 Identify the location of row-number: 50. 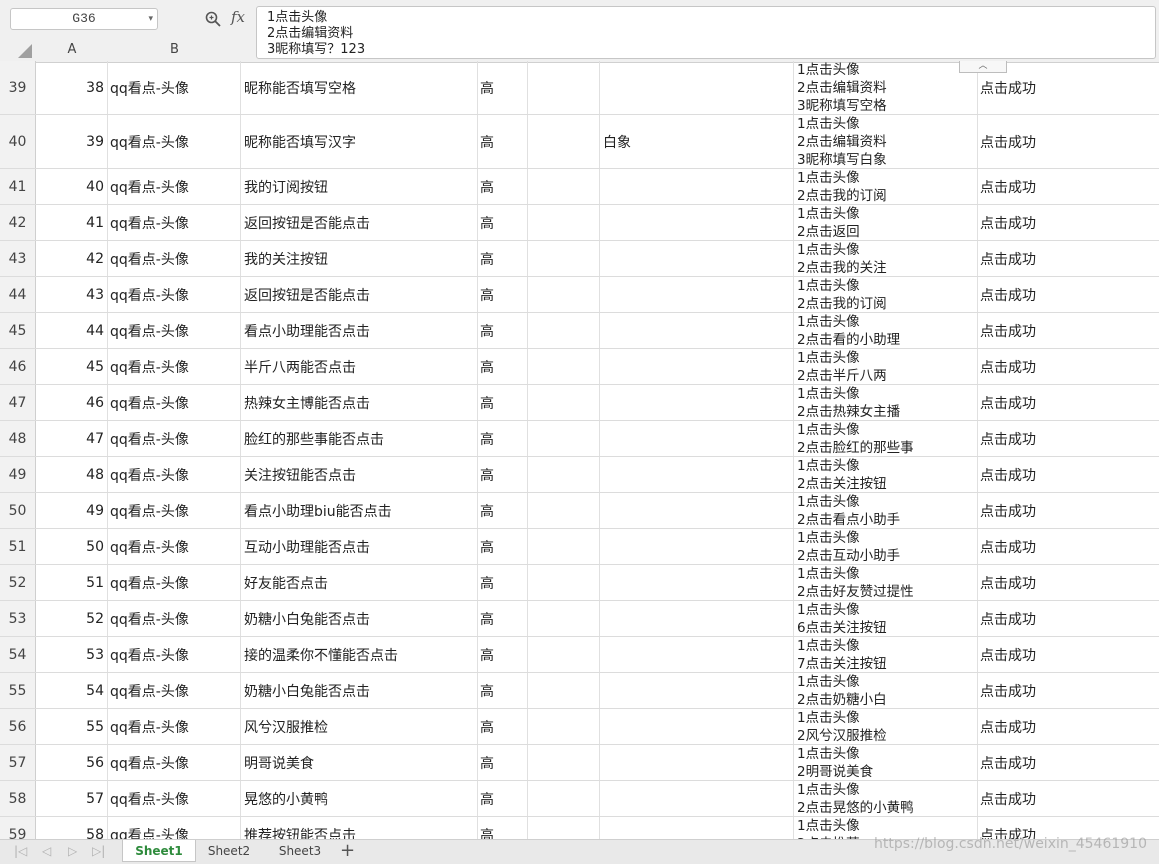
(18, 510).